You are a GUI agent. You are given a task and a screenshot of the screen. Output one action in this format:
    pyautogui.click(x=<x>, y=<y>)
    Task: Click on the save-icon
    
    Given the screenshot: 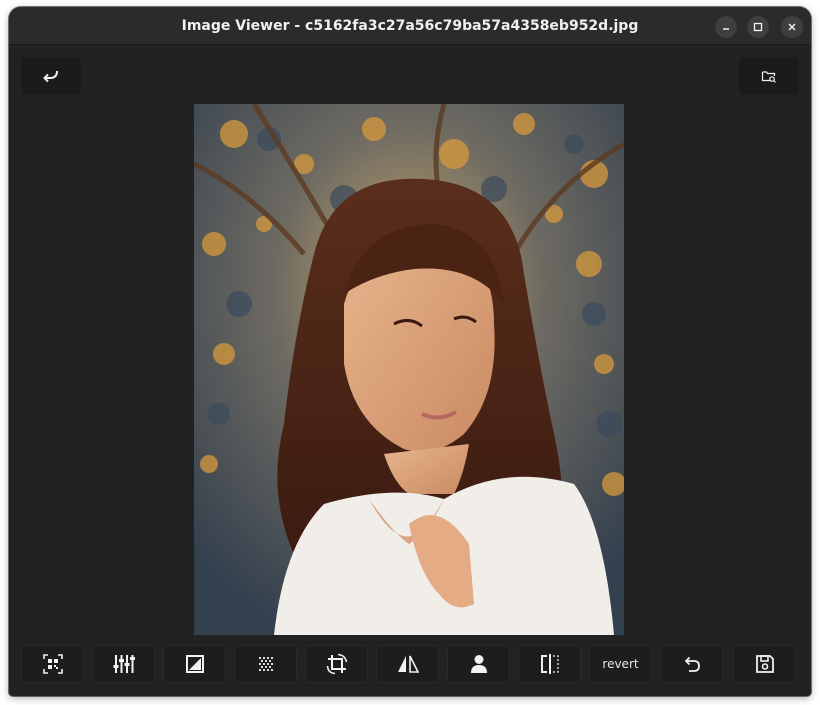 What is the action you would take?
    pyautogui.click(x=764, y=664)
    